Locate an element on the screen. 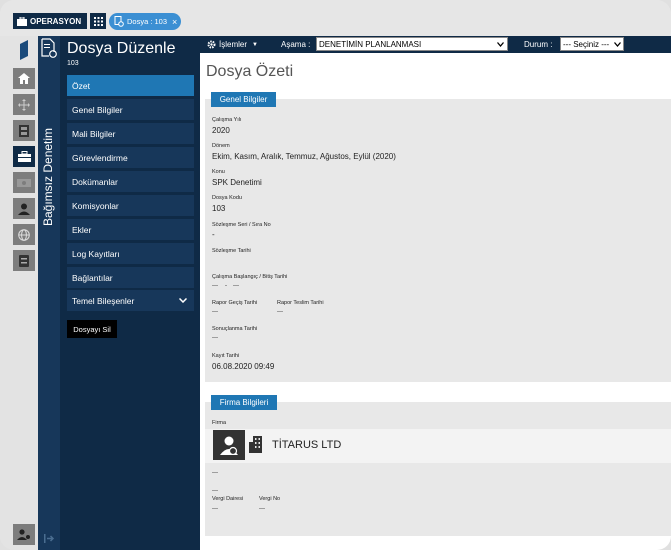  field-label: Kayıt Tarihi is located at coordinates (226, 356).